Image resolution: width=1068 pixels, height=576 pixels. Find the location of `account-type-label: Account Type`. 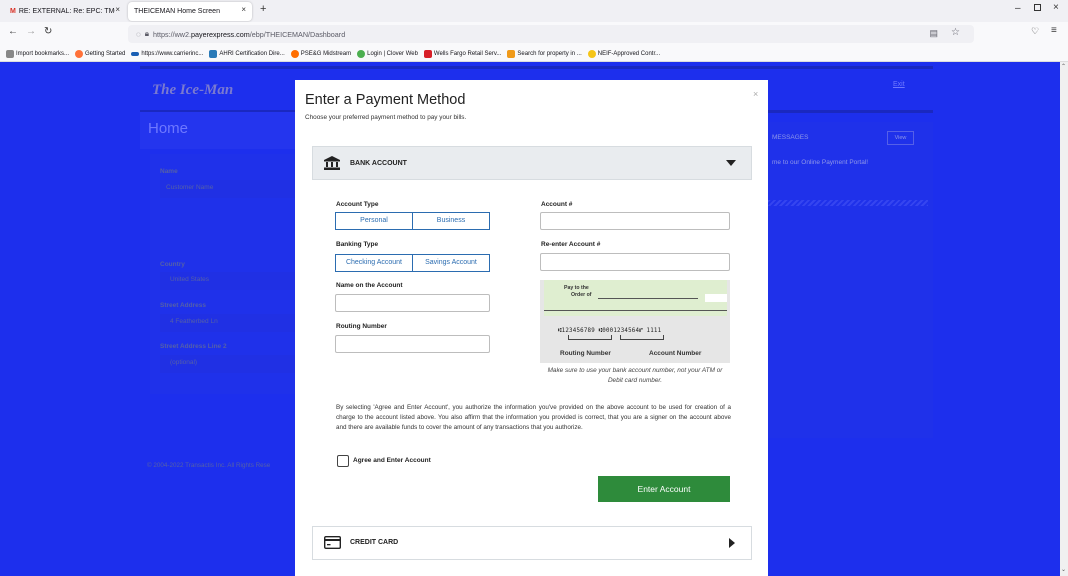

account-type-label: Account Type is located at coordinates (357, 204).